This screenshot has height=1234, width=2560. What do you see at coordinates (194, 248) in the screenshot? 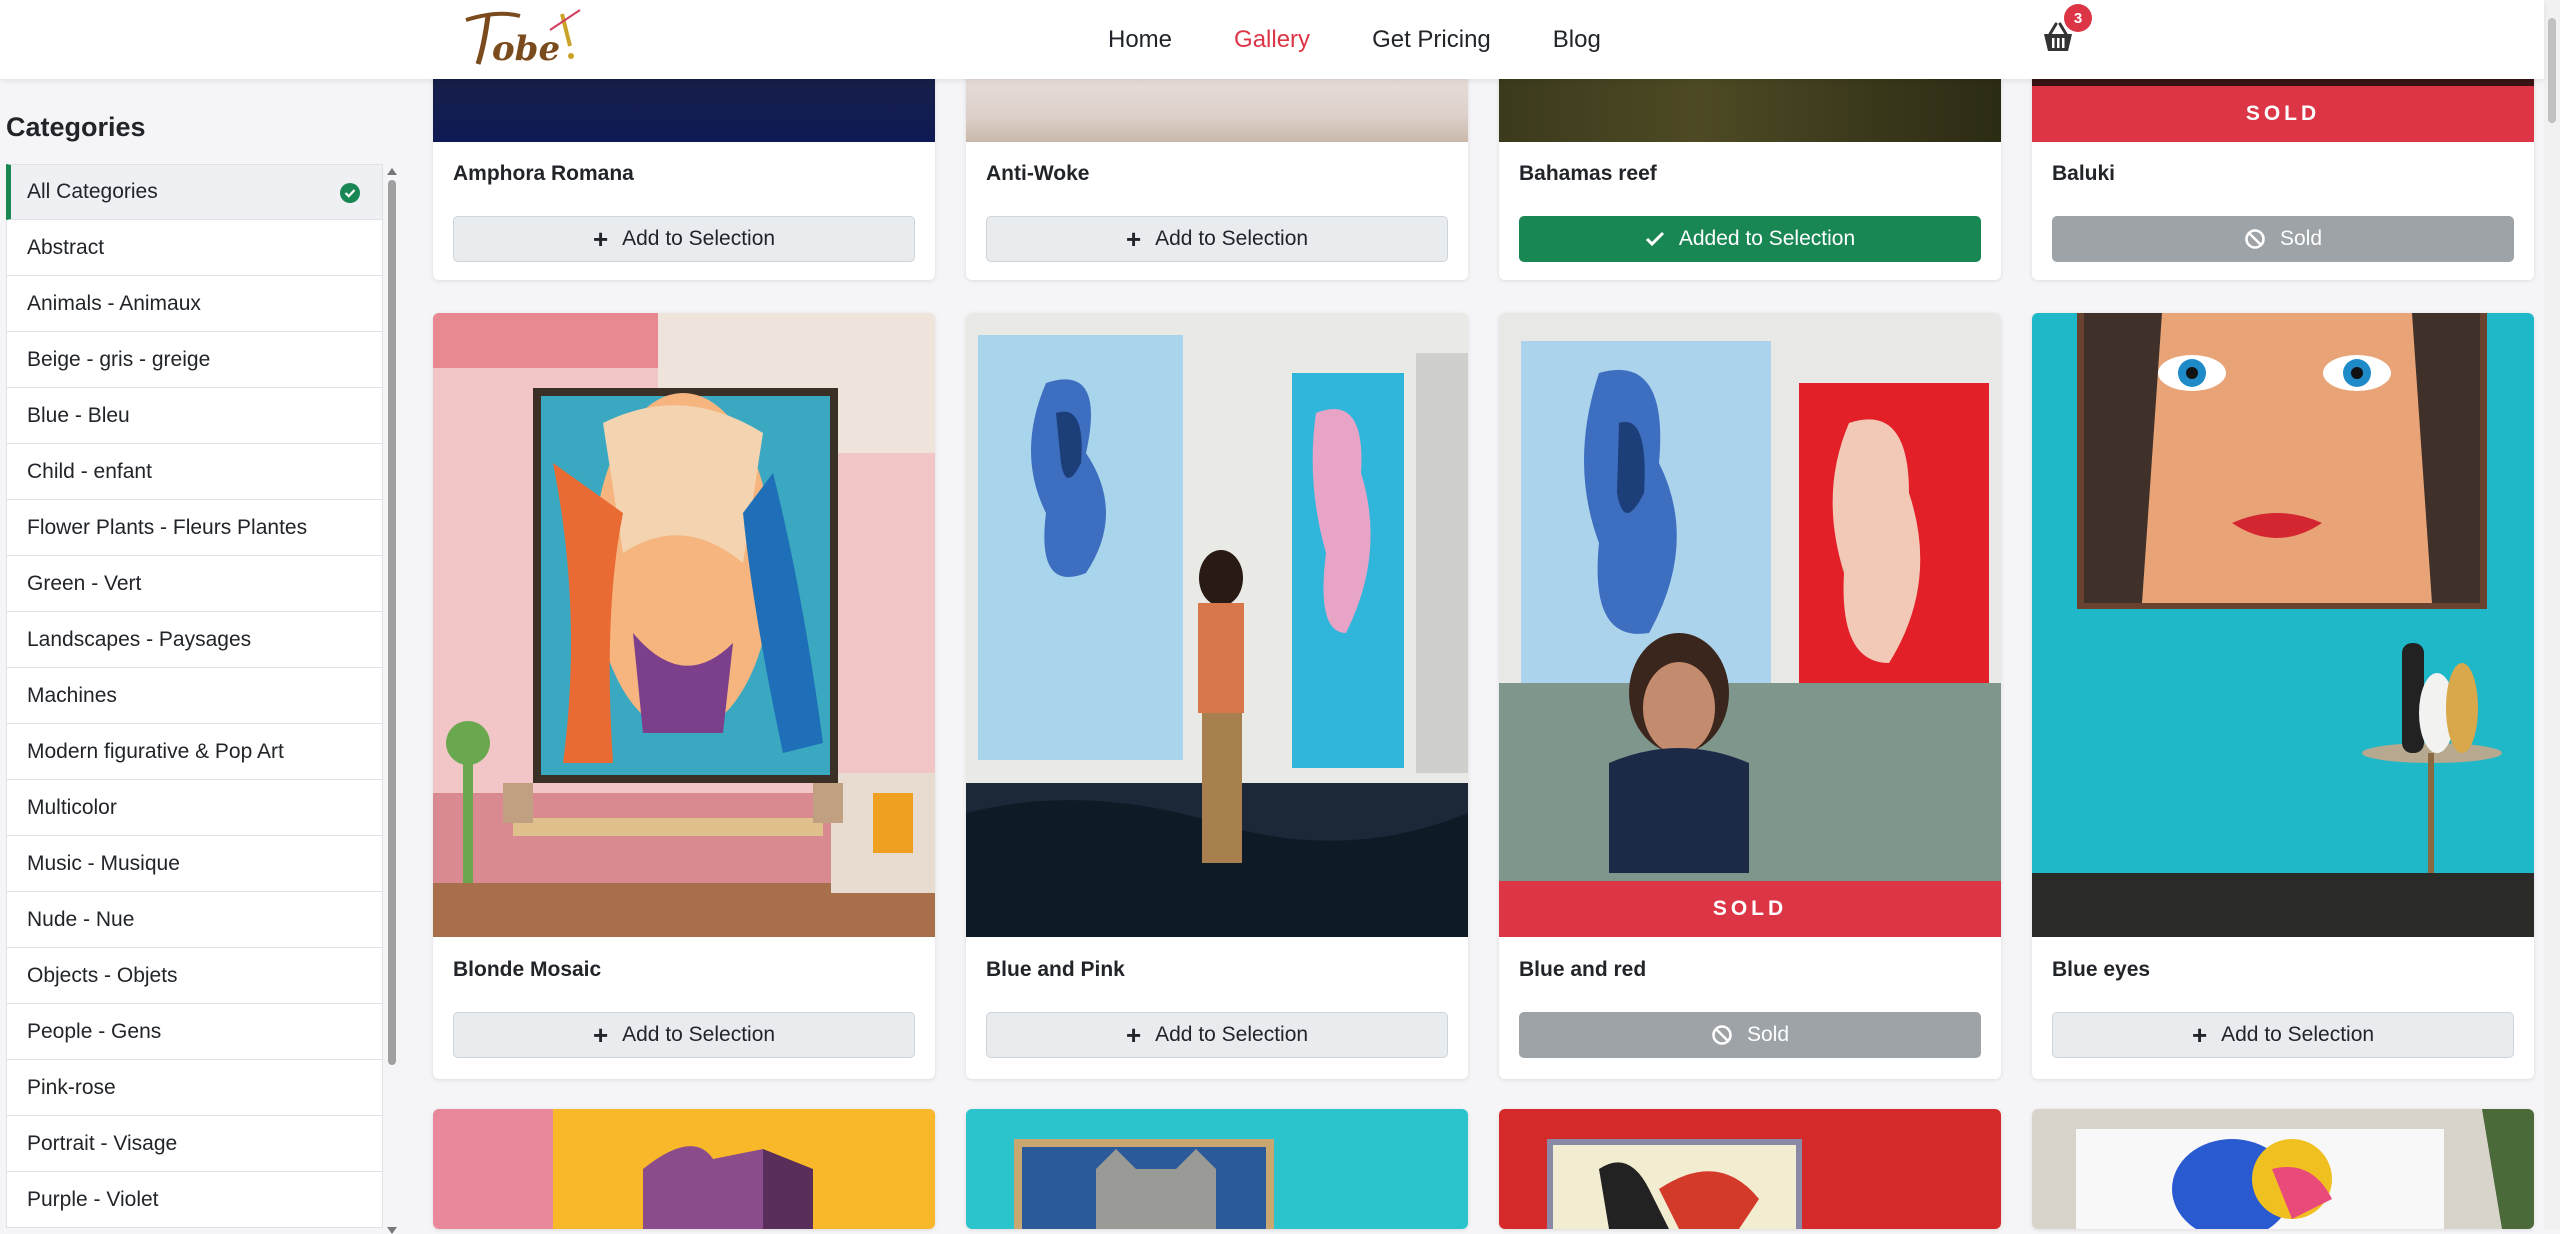
I see `category-abstract: Abstract` at bounding box center [194, 248].